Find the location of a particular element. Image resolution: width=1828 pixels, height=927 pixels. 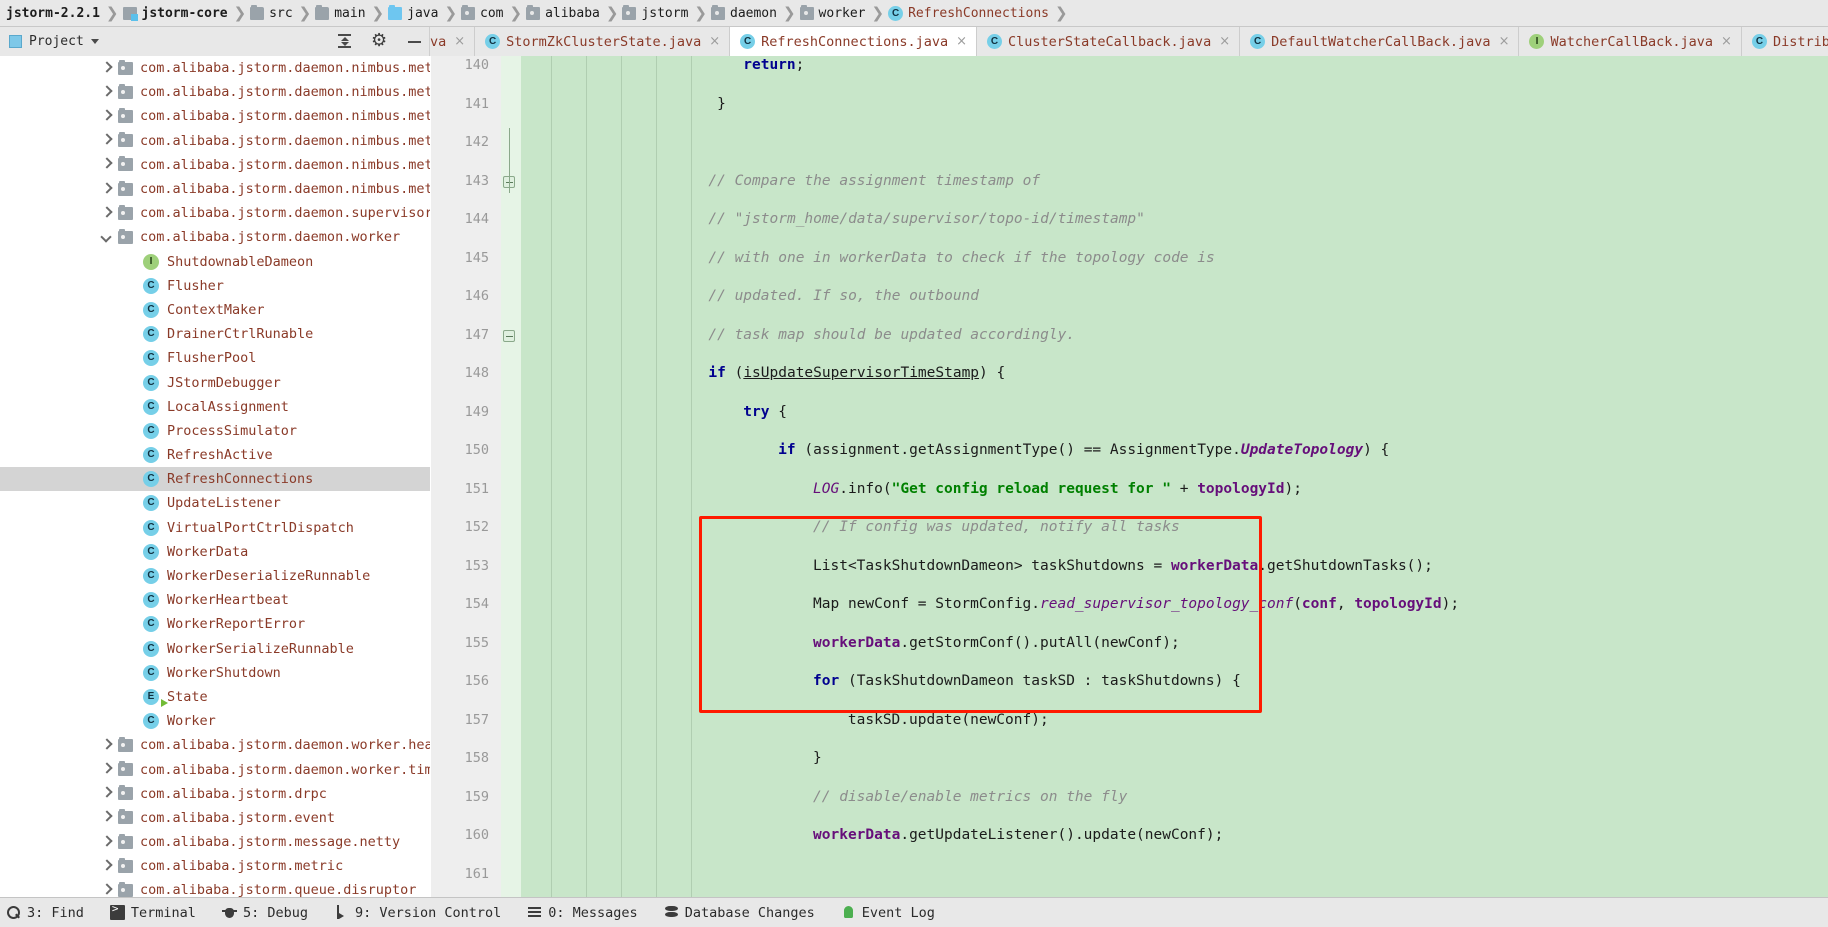

tree-item-flusher: C Flusher is located at coordinates (215, 286).